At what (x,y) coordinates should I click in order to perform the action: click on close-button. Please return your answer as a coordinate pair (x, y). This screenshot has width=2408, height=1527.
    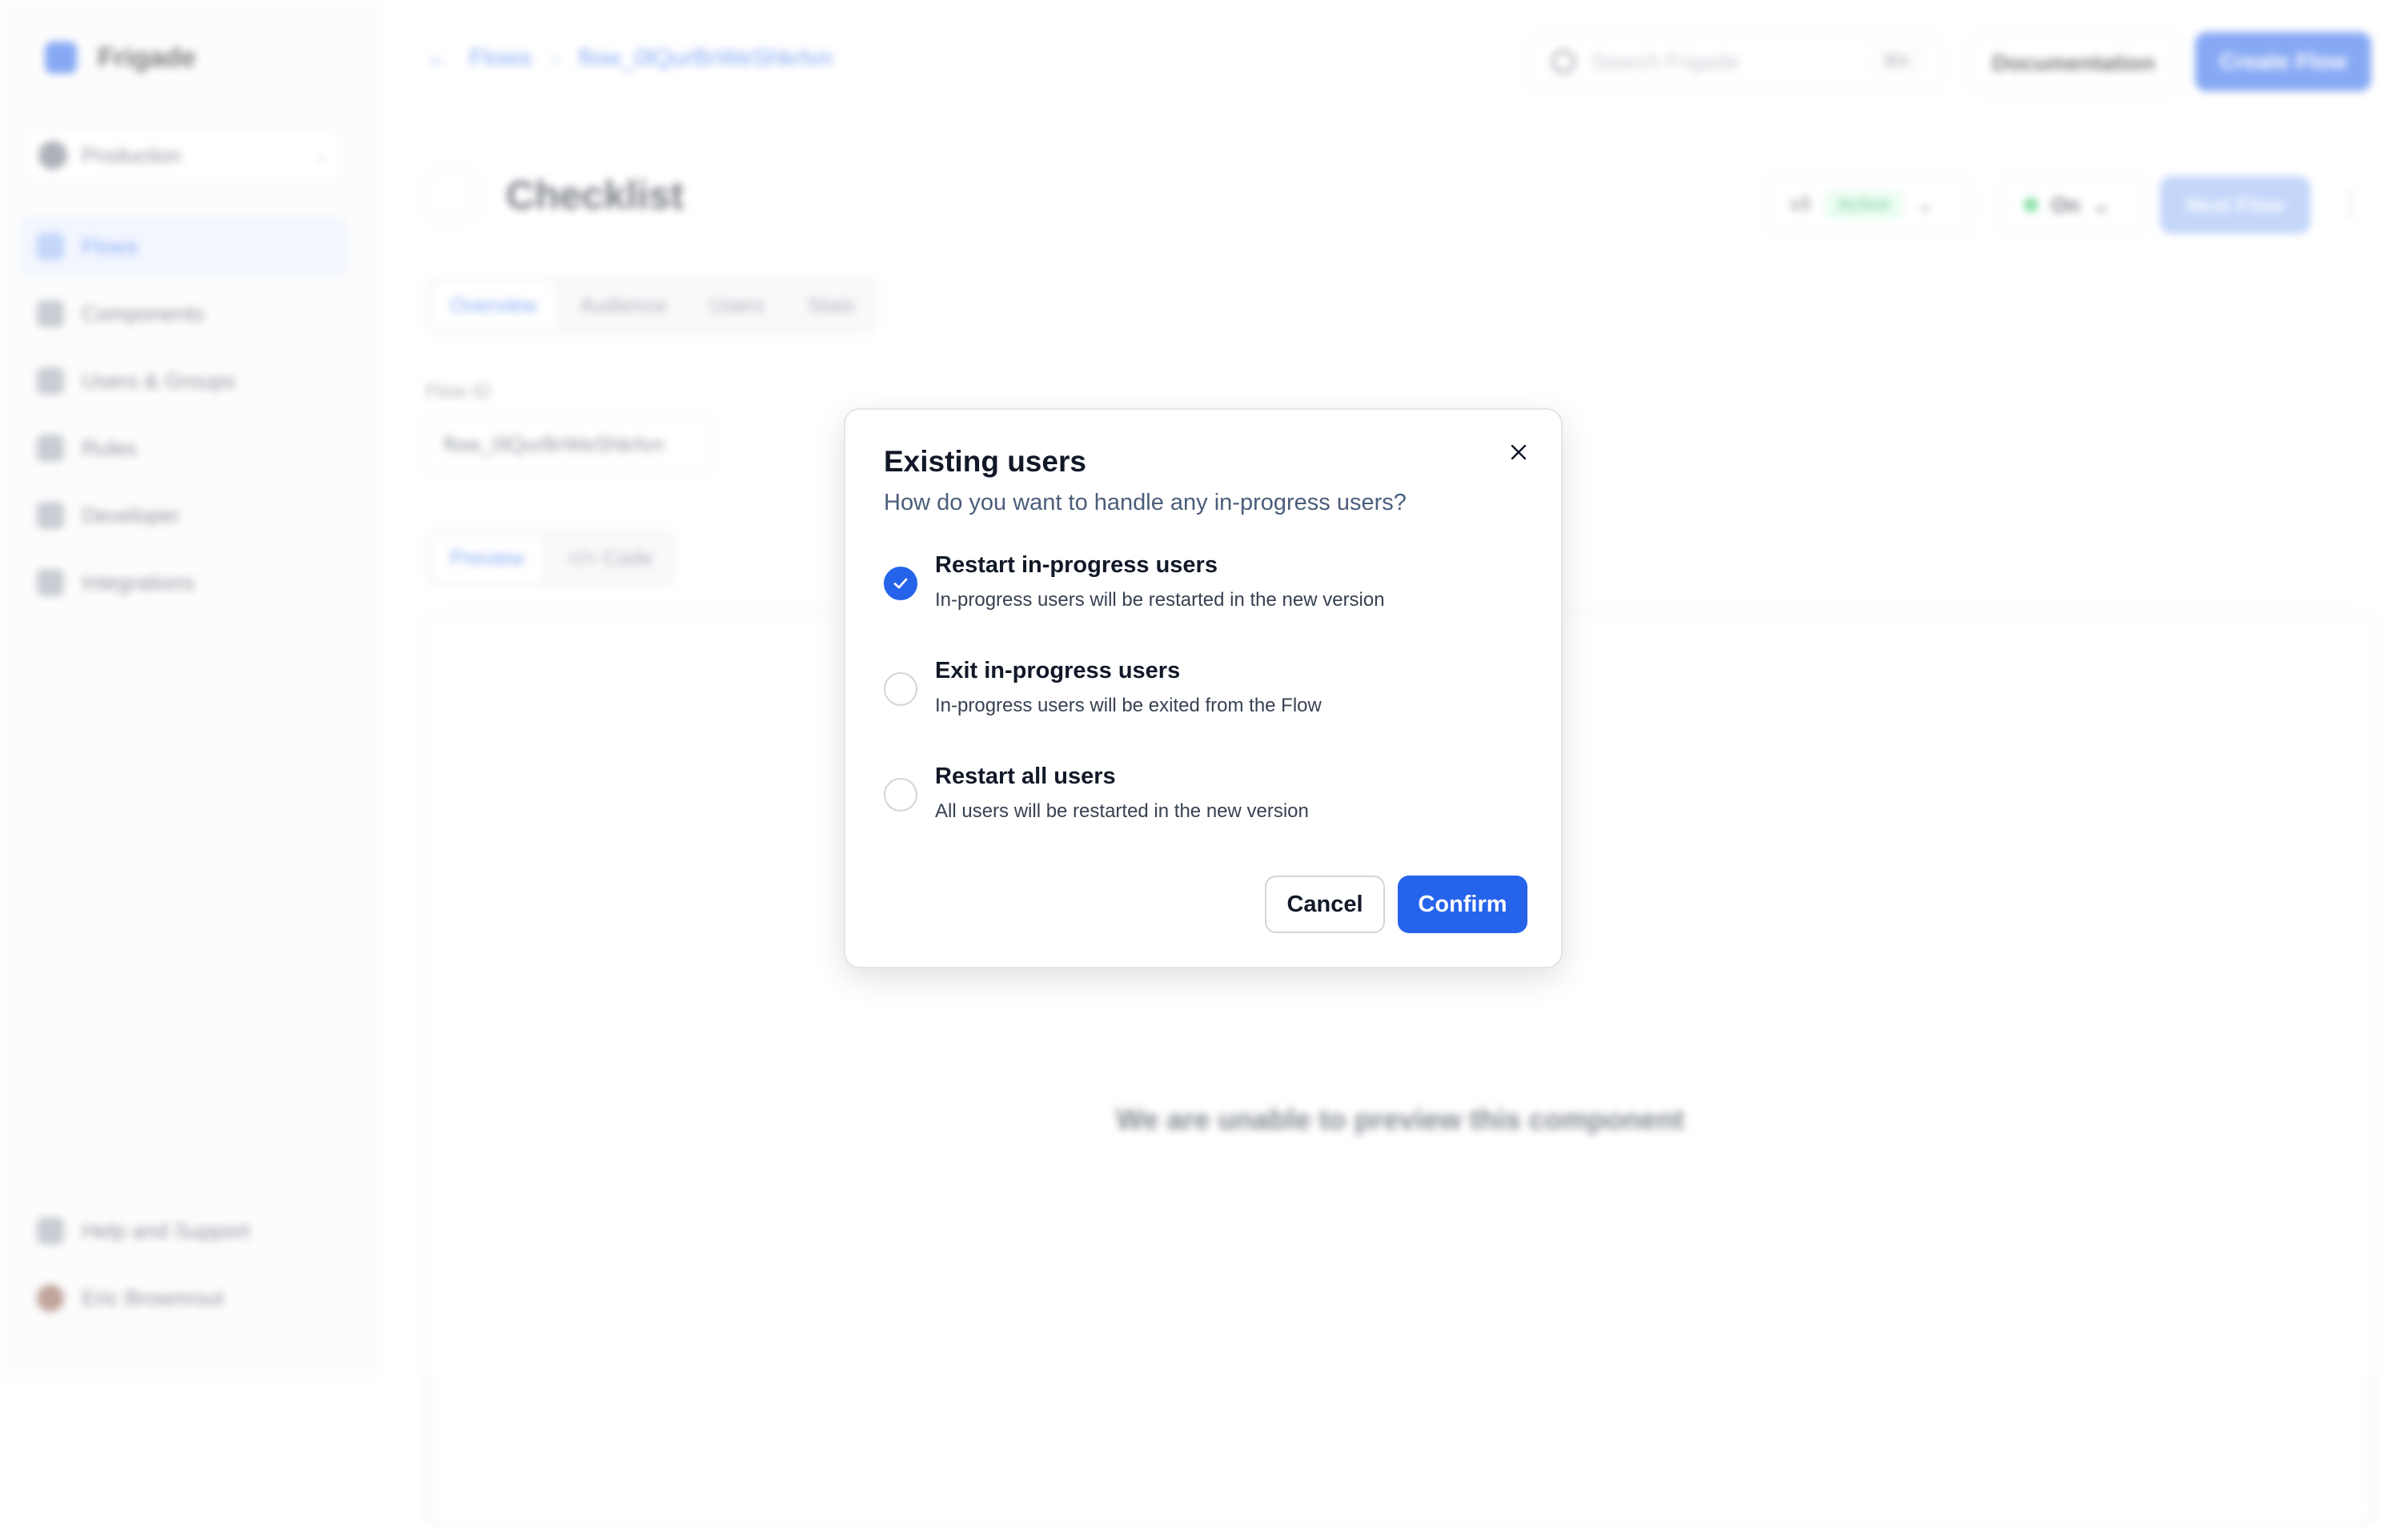
    Looking at the image, I should click on (1518, 452).